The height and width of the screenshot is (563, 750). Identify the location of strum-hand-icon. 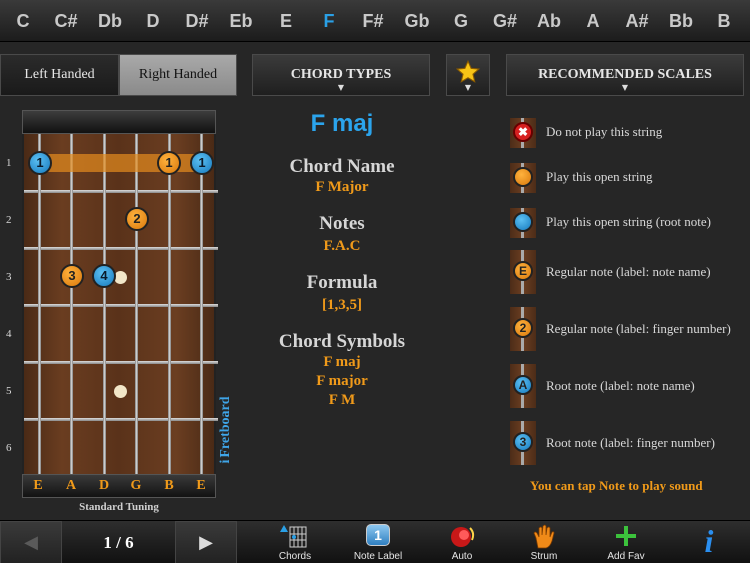
(544, 536).